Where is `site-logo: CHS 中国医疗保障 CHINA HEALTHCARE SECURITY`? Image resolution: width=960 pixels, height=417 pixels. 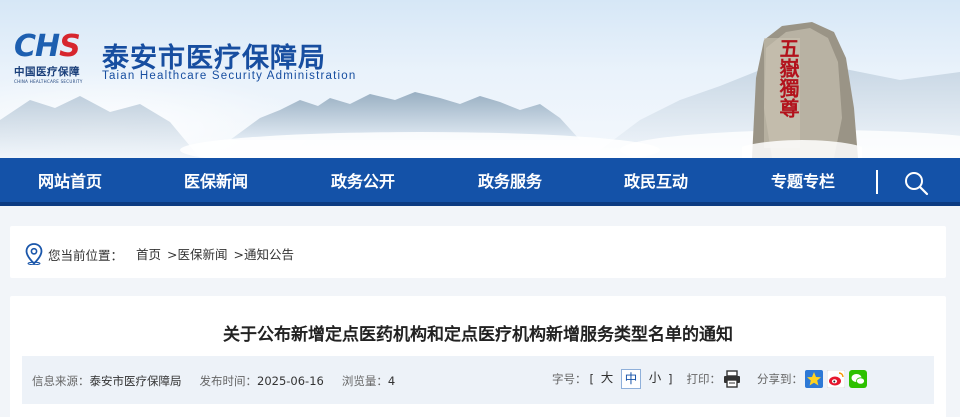
site-logo: CHS 中国医疗保障 CHINA HEALTHCARE SECURITY is located at coordinates (62, 57).